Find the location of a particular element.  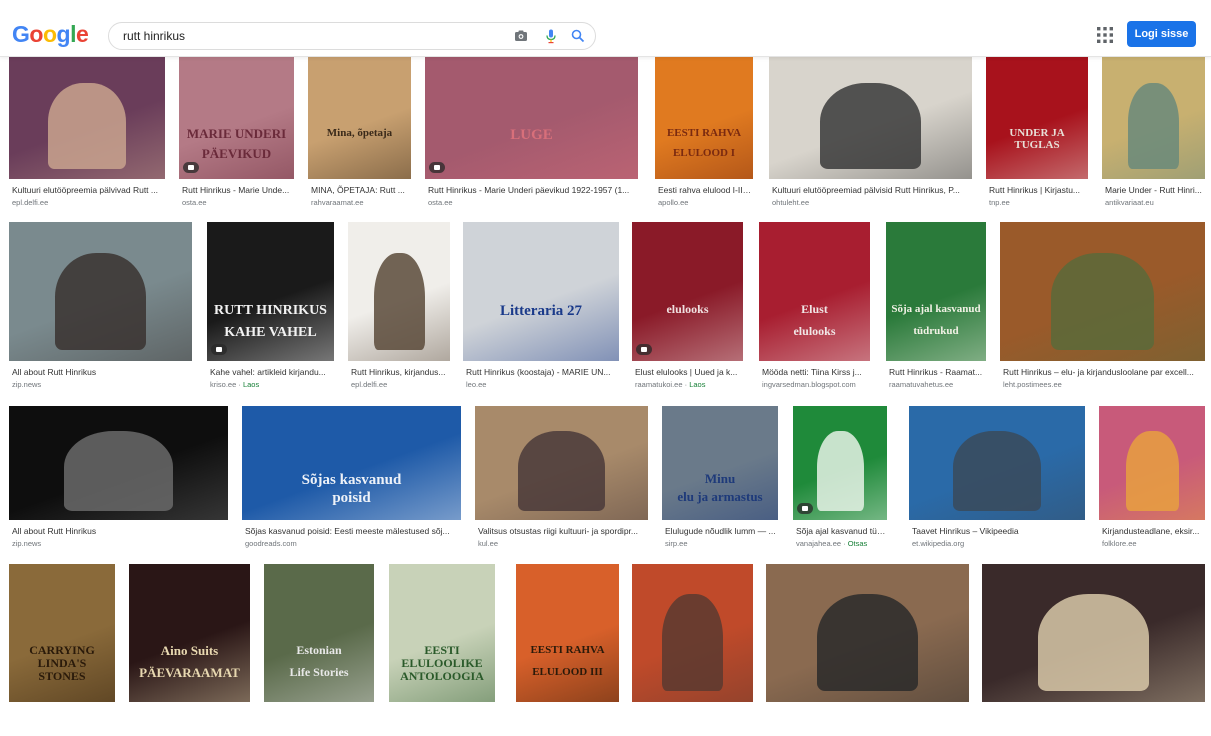

image-result: EESTI ELULOOLIKE ANTOLOOGIA is located at coordinates (442, 650).